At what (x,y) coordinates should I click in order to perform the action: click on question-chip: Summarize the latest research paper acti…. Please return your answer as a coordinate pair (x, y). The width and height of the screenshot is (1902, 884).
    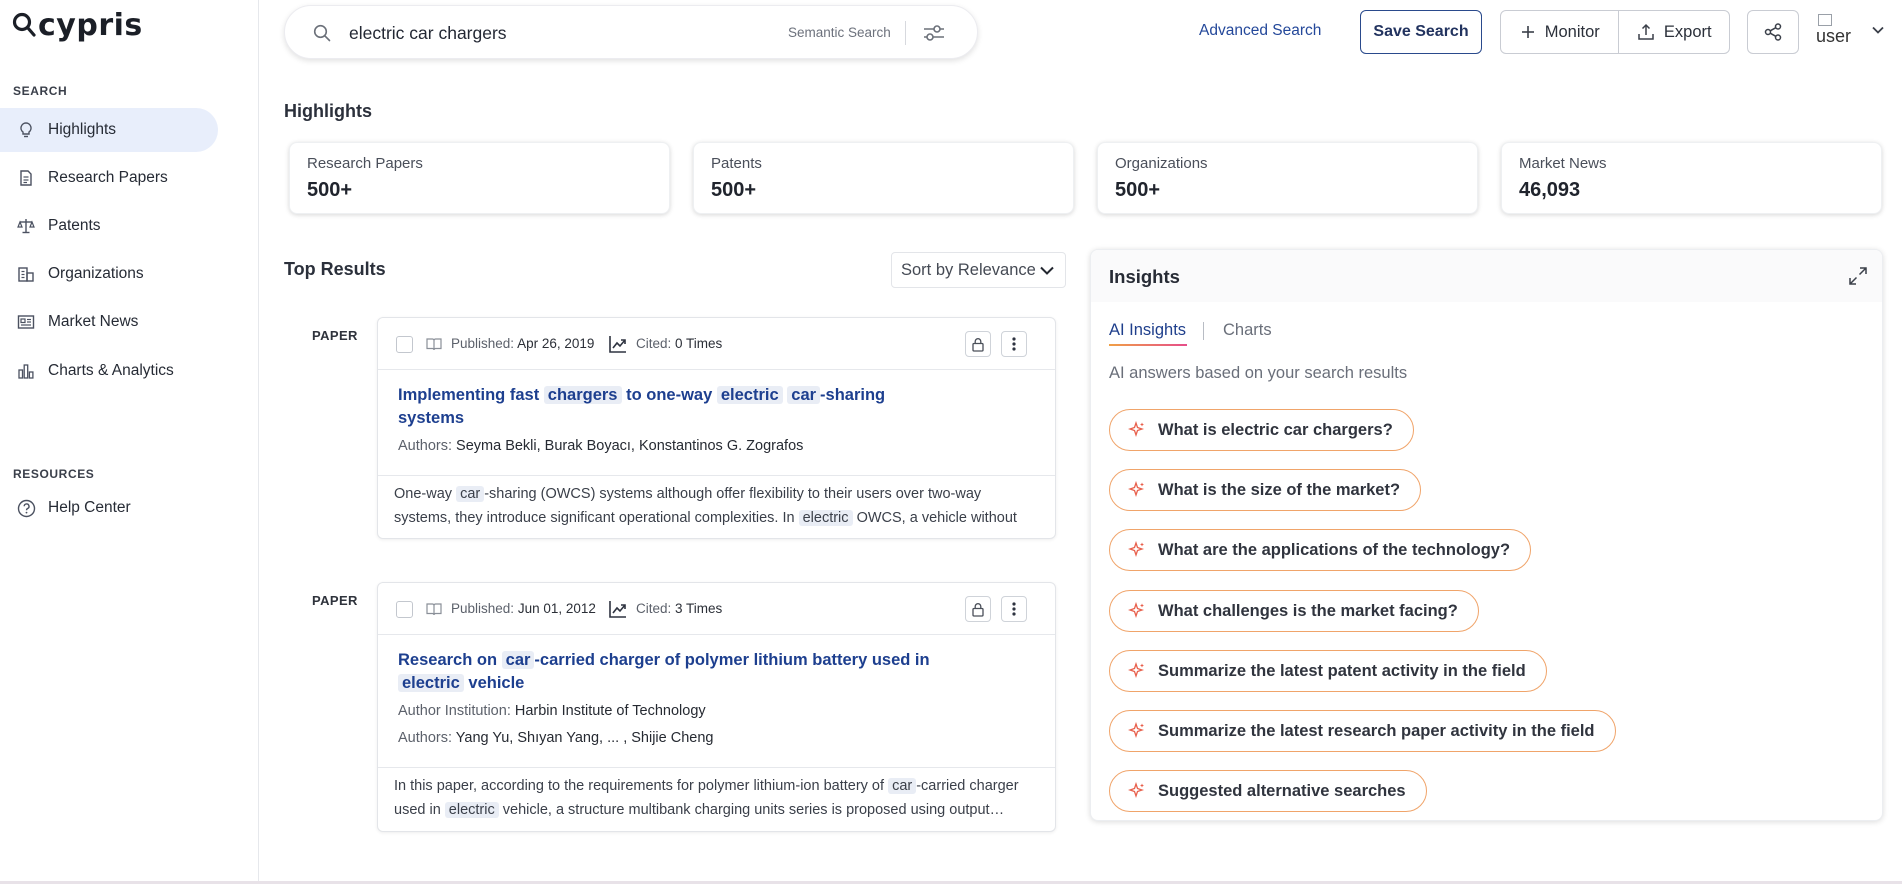
    Looking at the image, I should click on (1362, 731).